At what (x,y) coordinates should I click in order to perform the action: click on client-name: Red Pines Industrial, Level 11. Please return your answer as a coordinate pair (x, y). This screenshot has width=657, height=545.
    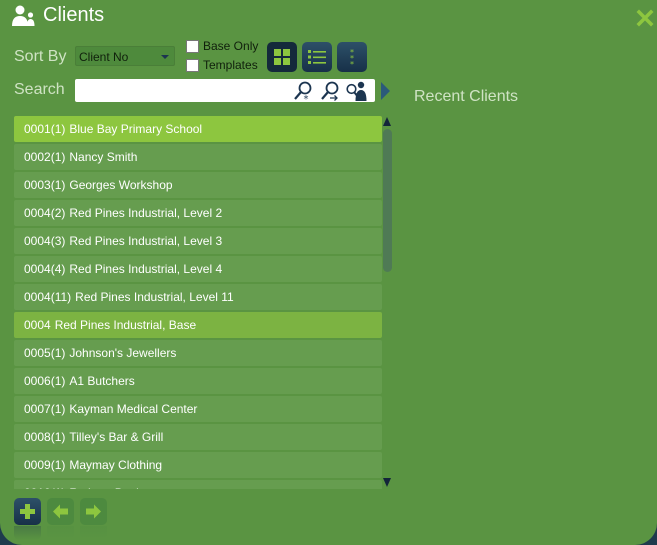
    Looking at the image, I should click on (154, 297).